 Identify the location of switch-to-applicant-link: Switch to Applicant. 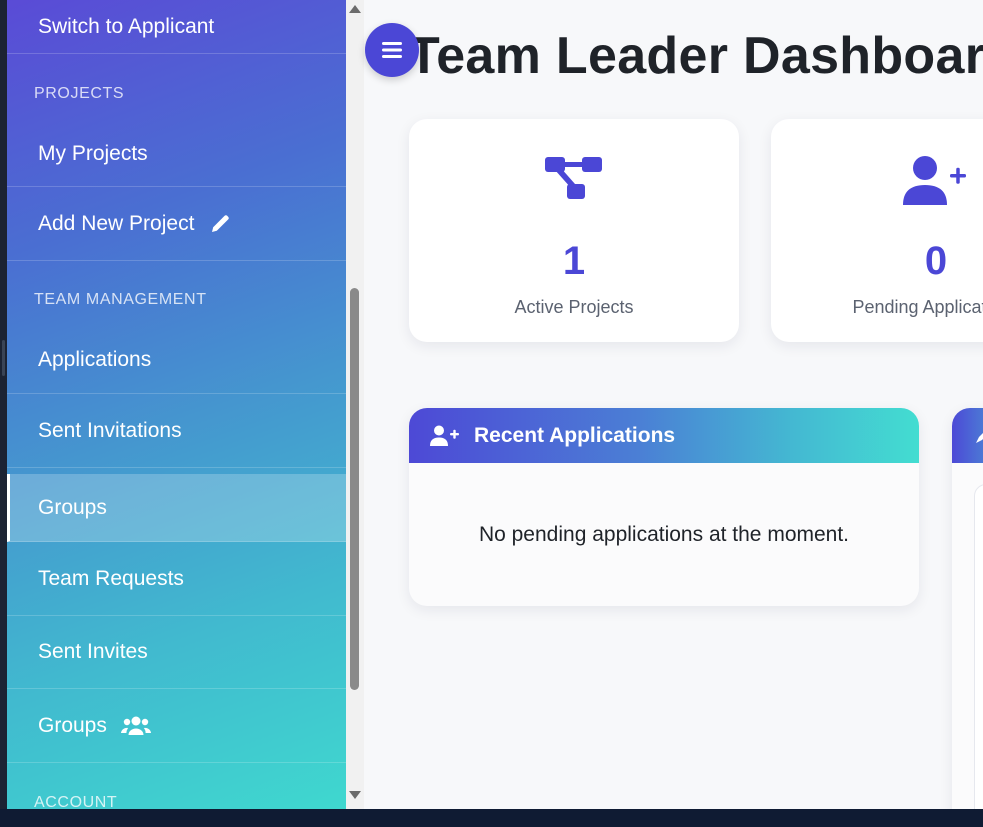
(176, 27).